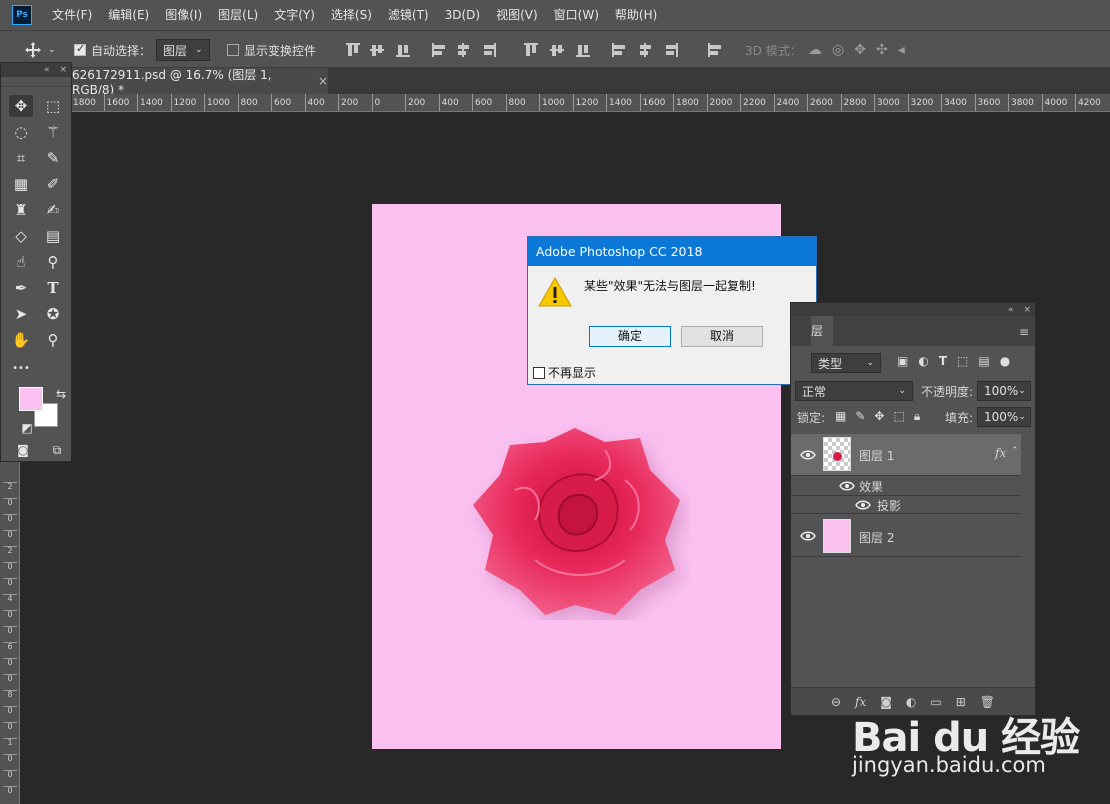 This screenshot has width=1110, height=804. What do you see at coordinates (271, 50) in the screenshot?
I see `show-transform-controls-checkbox: 显示变换控件` at bounding box center [271, 50].